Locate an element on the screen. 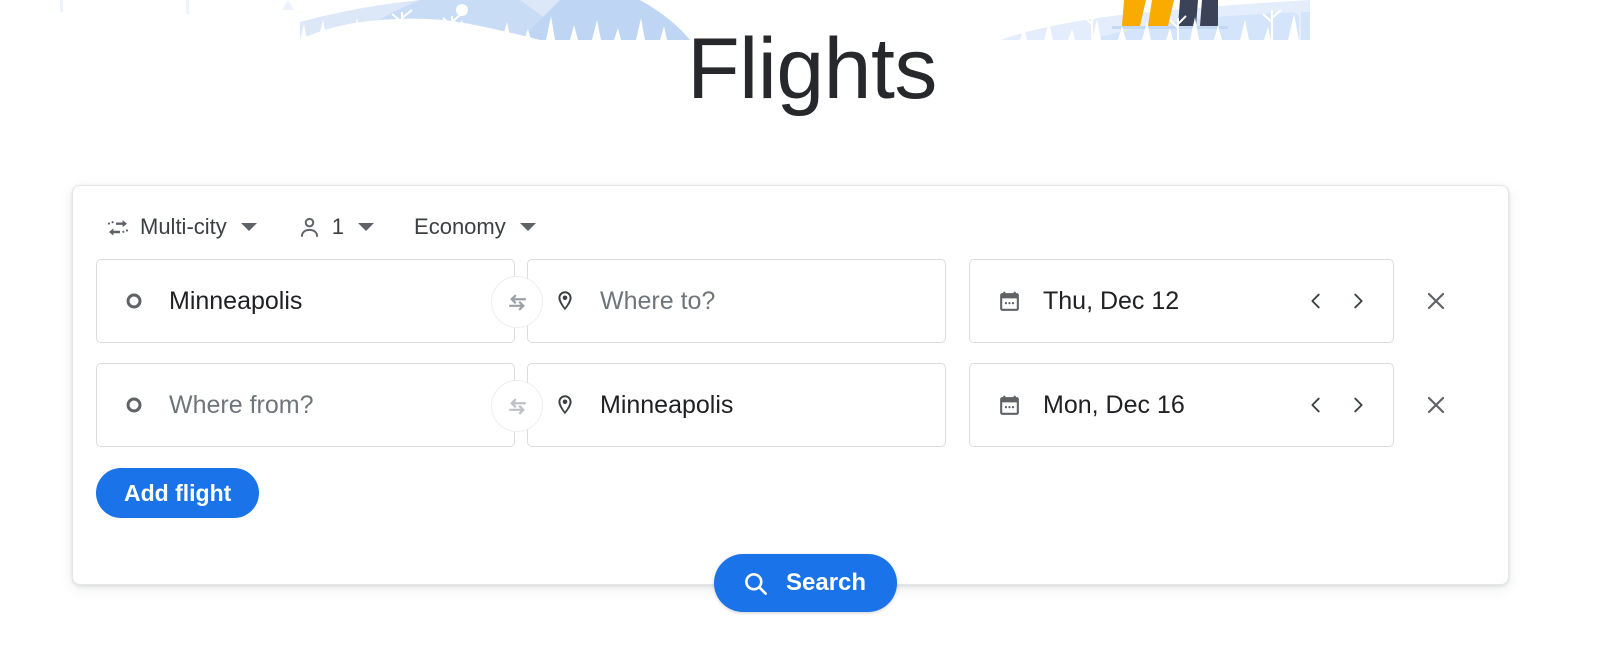 The height and width of the screenshot is (646, 1624). add-flight-button: Add flight is located at coordinates (178, 493).